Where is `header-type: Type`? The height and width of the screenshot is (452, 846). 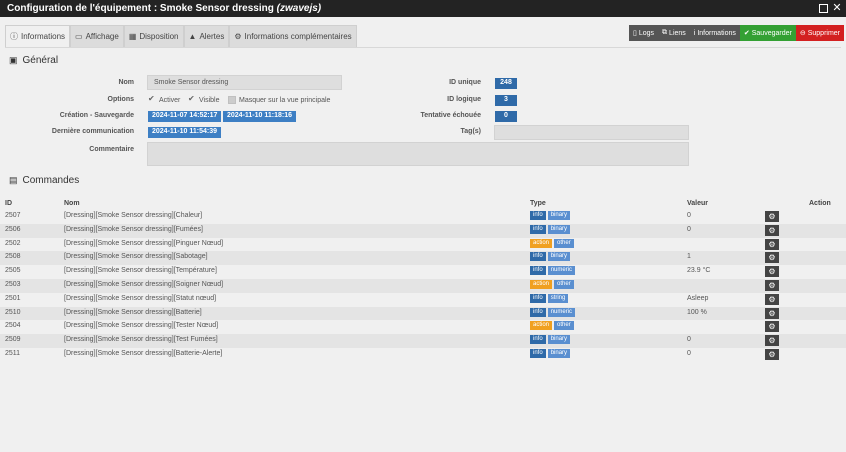 header-type: Type is located at coordinates (538, 203).